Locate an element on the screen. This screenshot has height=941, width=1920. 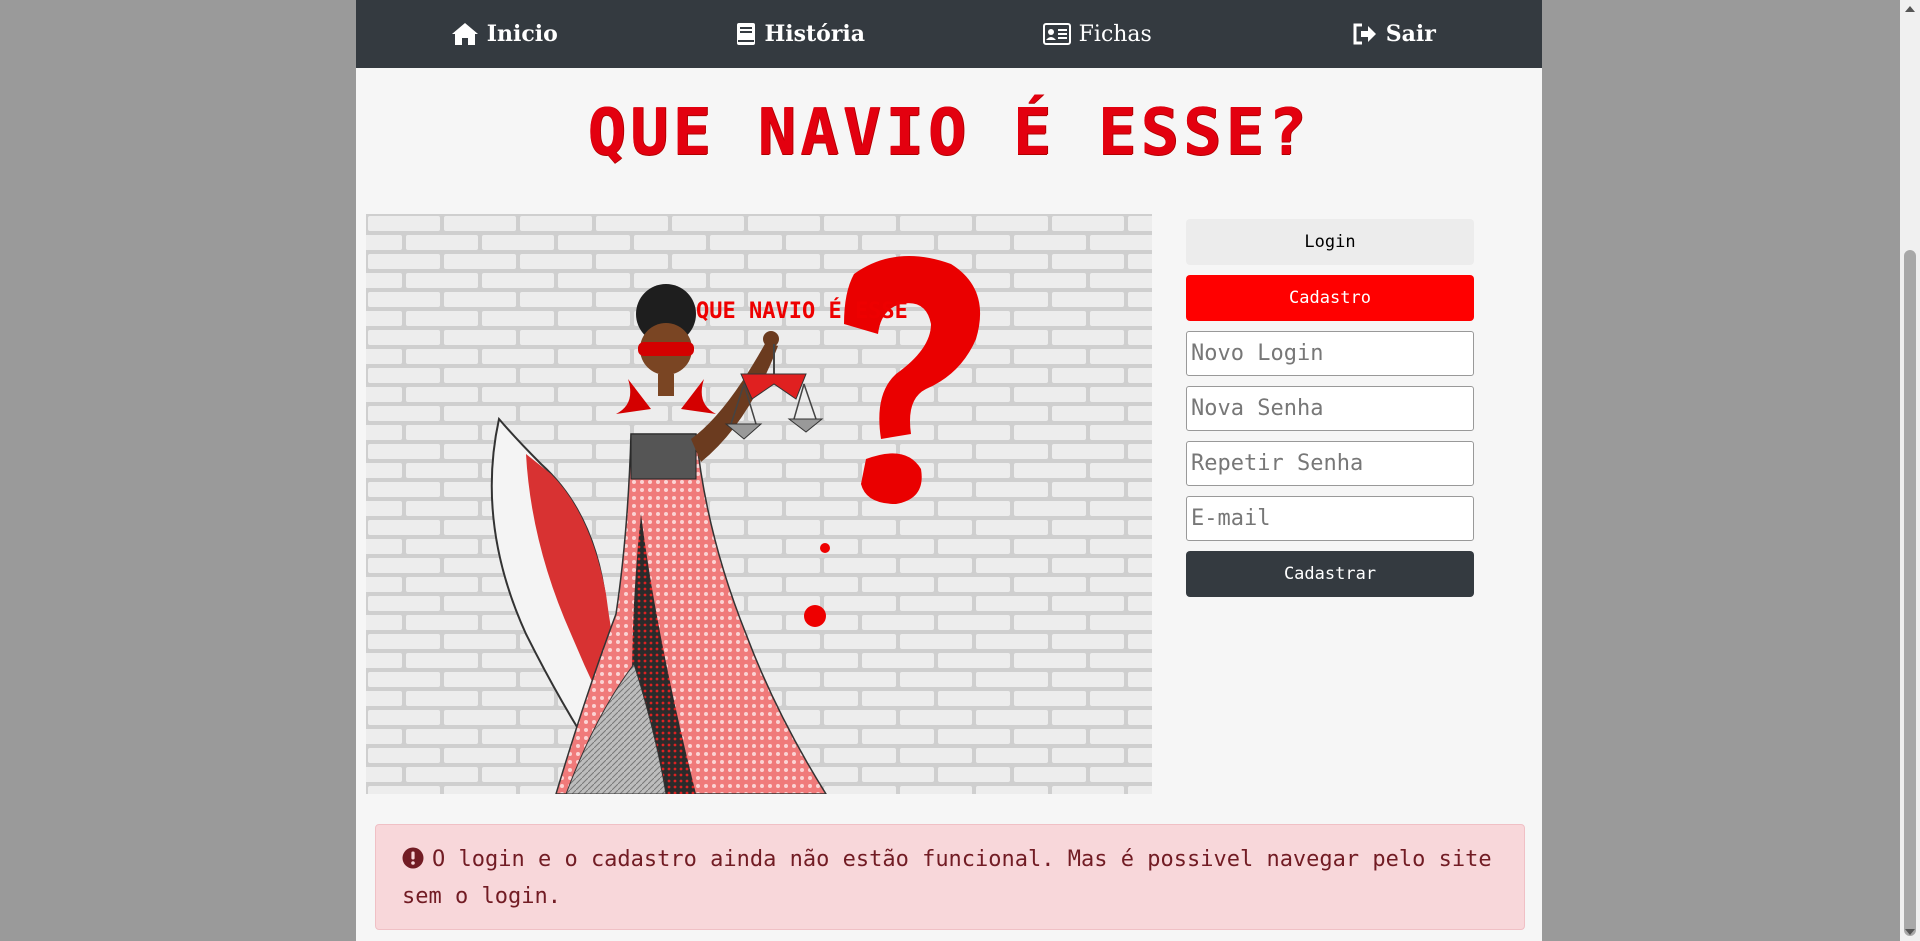
home-icon is located at coordinates (464, 34).